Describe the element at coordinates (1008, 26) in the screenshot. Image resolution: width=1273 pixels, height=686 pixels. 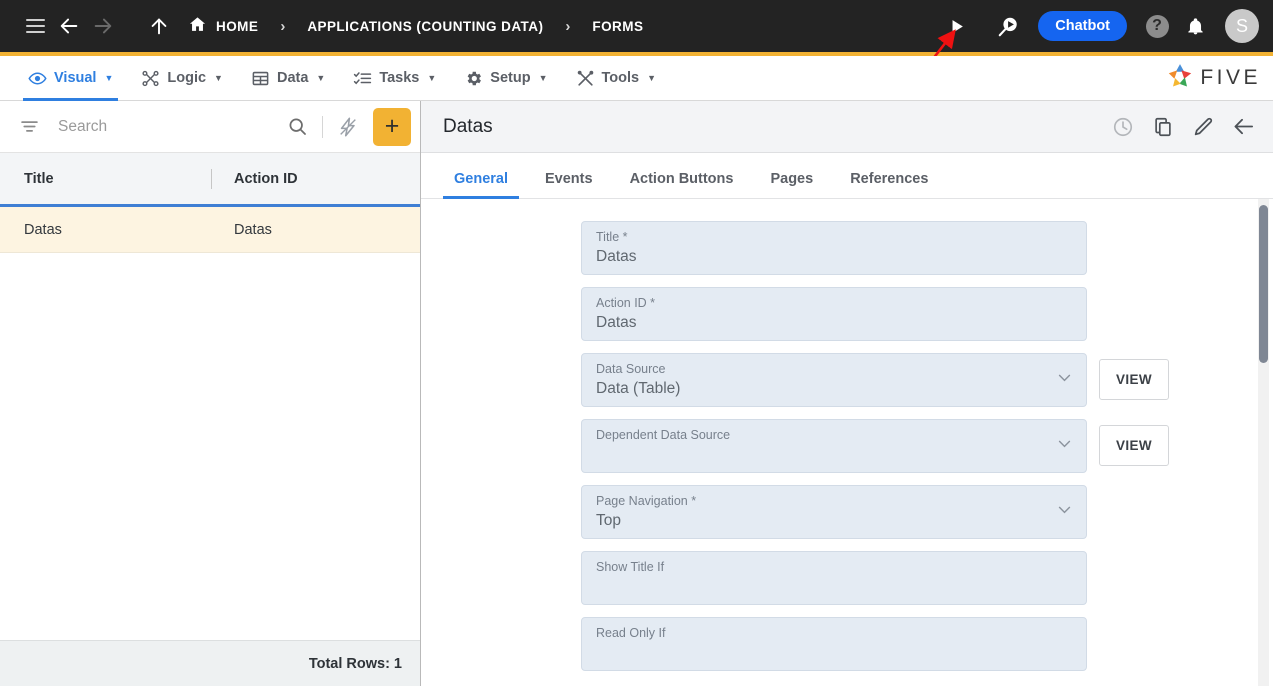
I see `search-play-icon` at that location.